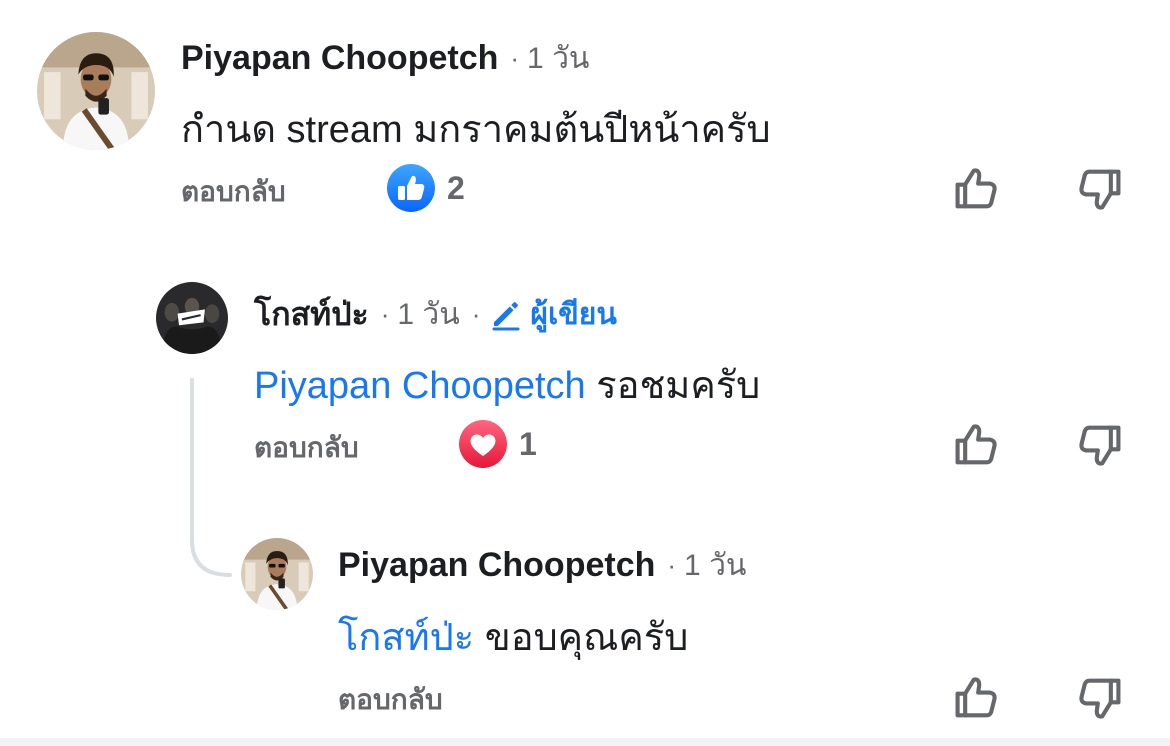 This screenshot has width=1170, height=746. Describe the element at coordinates (411, 188) in the screenshot. I see `like-reaction-icon` at that location.